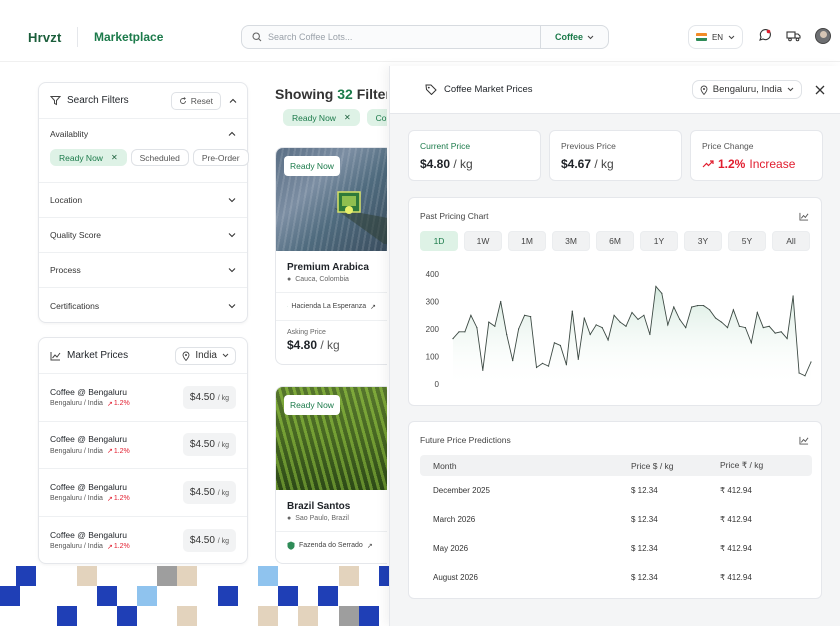  What do you see at coordinates (143, 200) in the screenshot?
I see `filter-section-location: Location` at bounding box center [143, 200].